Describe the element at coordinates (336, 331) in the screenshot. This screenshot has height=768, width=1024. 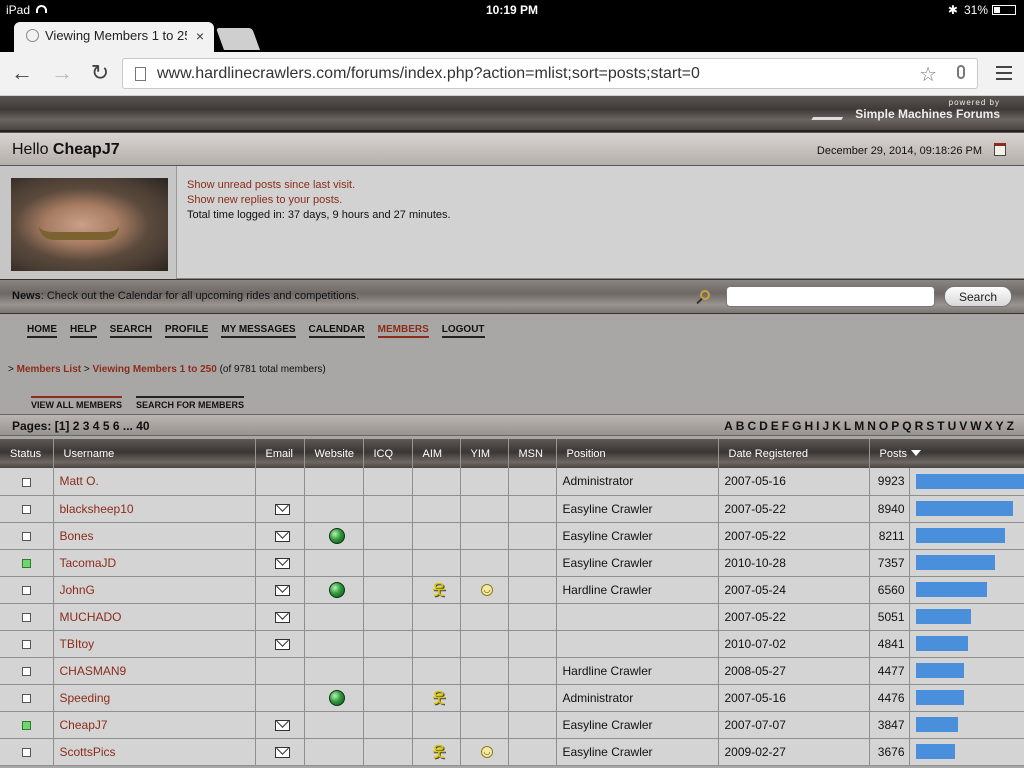
I see `menu-calendar: CALENDAR` at that location.